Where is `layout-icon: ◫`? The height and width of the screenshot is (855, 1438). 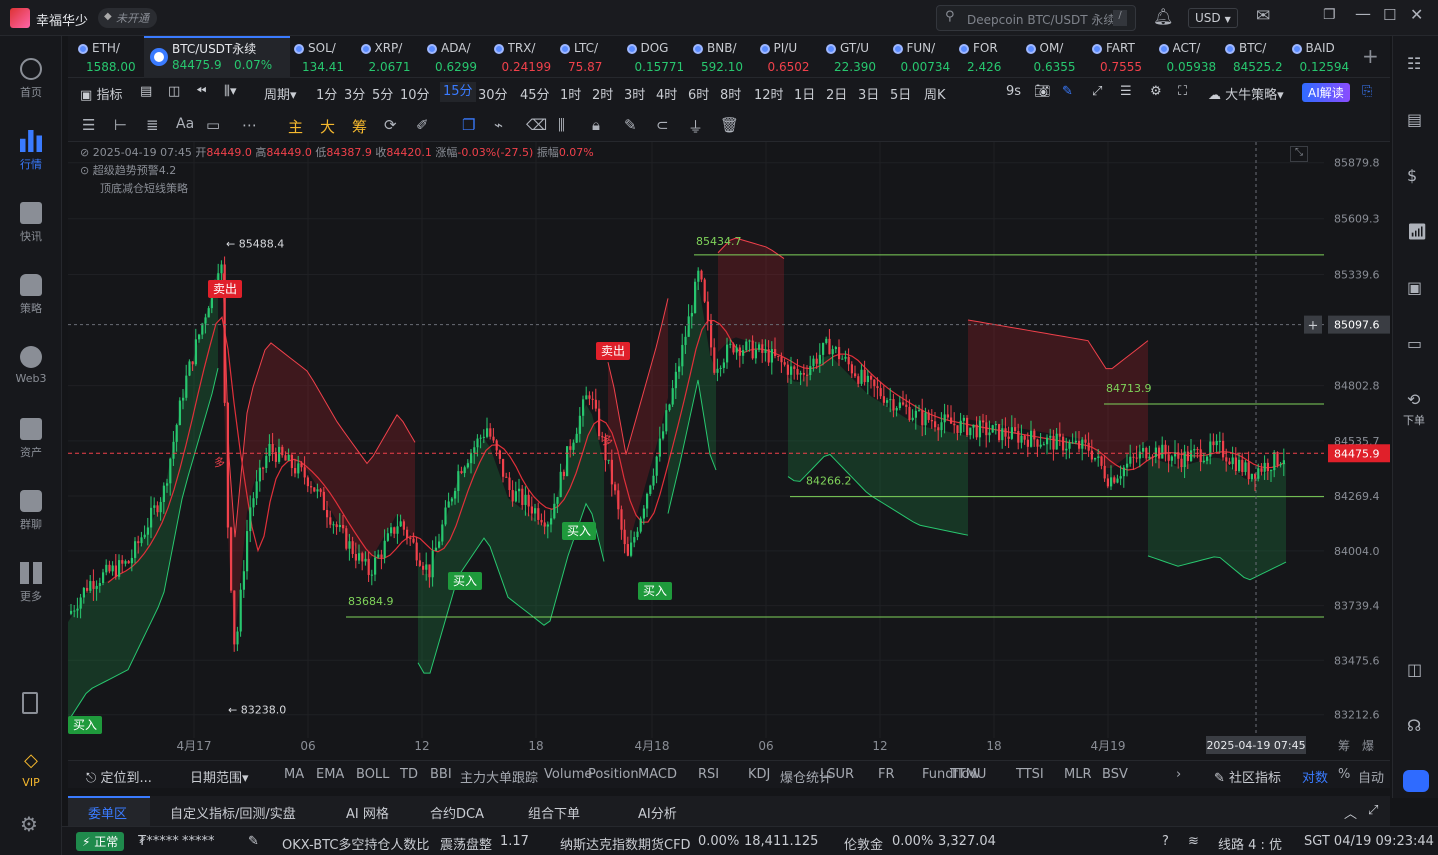 layout-icon: ◫ is located at coordinates (174, 91).